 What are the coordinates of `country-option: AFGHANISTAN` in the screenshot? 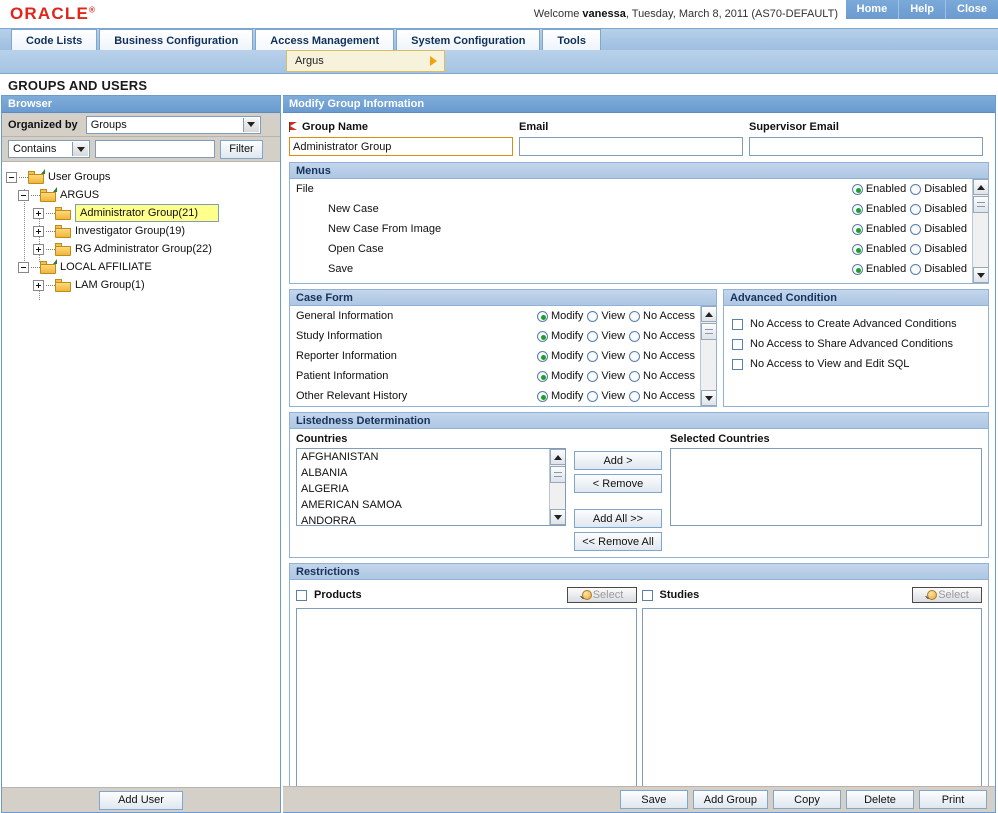 It's located at (431, 457).